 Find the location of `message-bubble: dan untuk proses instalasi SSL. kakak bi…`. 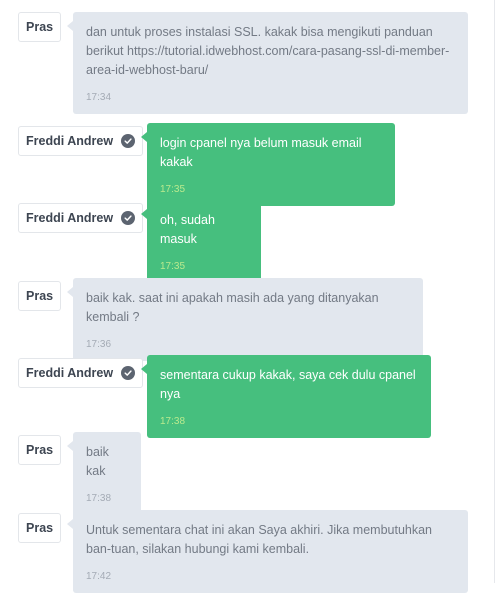

message-bubble: dan untuk proses instalasi SSL. kakak bi… is located at coordinates (267, 63).